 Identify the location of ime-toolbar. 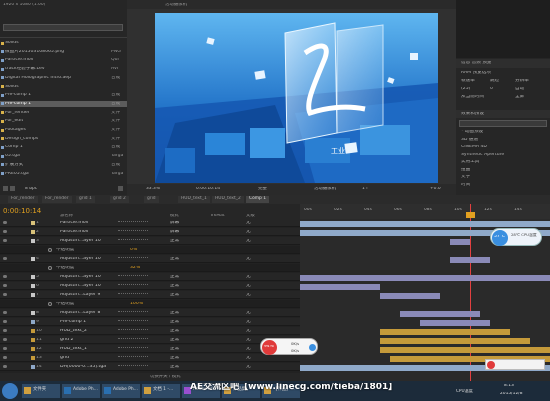
(515, 364).